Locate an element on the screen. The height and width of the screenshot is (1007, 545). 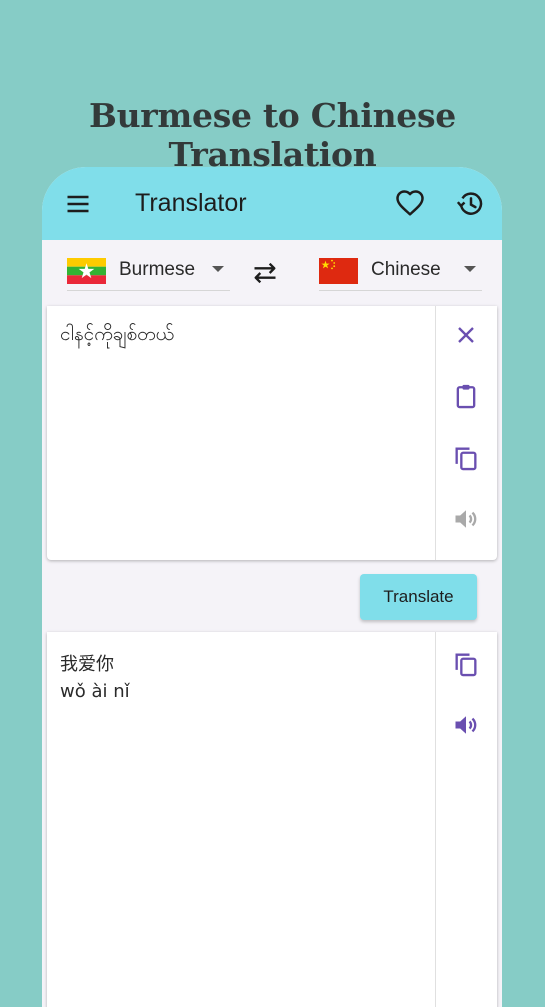
app-bar: Translator is located at coordinates (272, 203).